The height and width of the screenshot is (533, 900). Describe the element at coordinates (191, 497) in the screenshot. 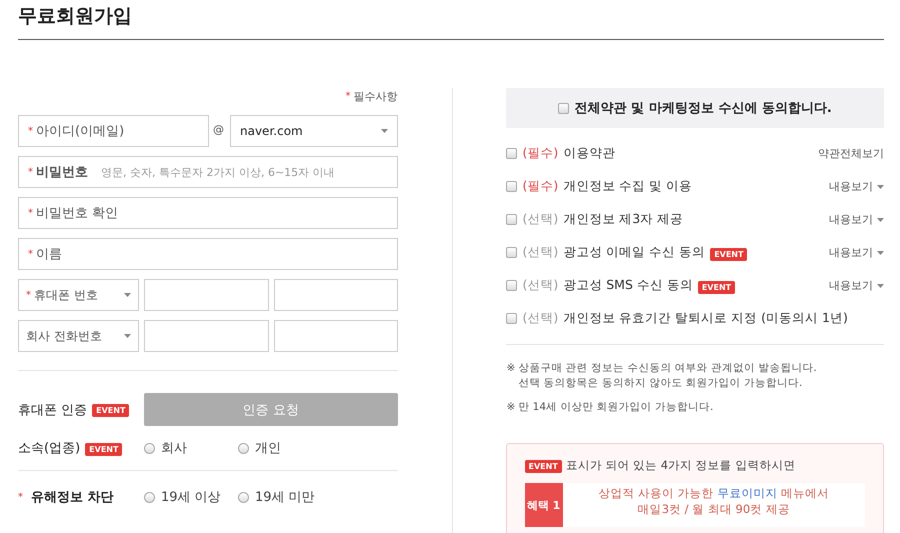

I see `option-label: 19세 이상` at that location.